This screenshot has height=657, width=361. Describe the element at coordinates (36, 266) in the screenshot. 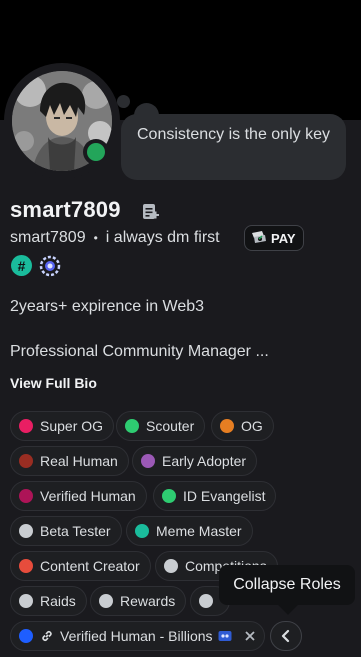

I see `profile-badges: #` at that location.